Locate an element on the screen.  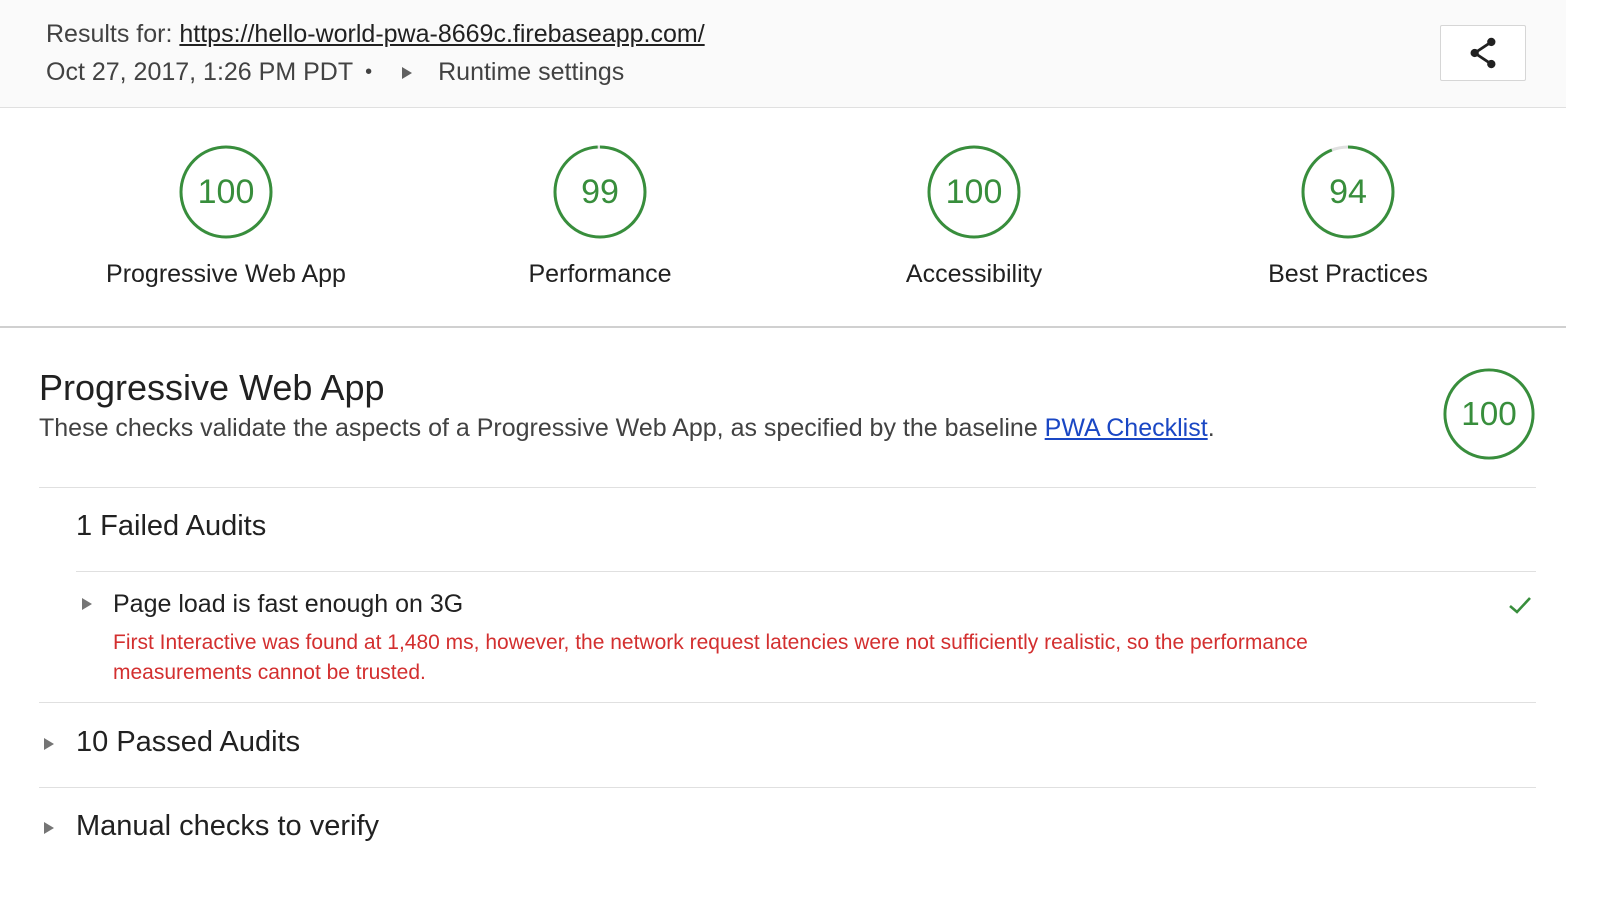
passed-audits-toggle: 10 Passed Audits is located at coordinates (188, 742).